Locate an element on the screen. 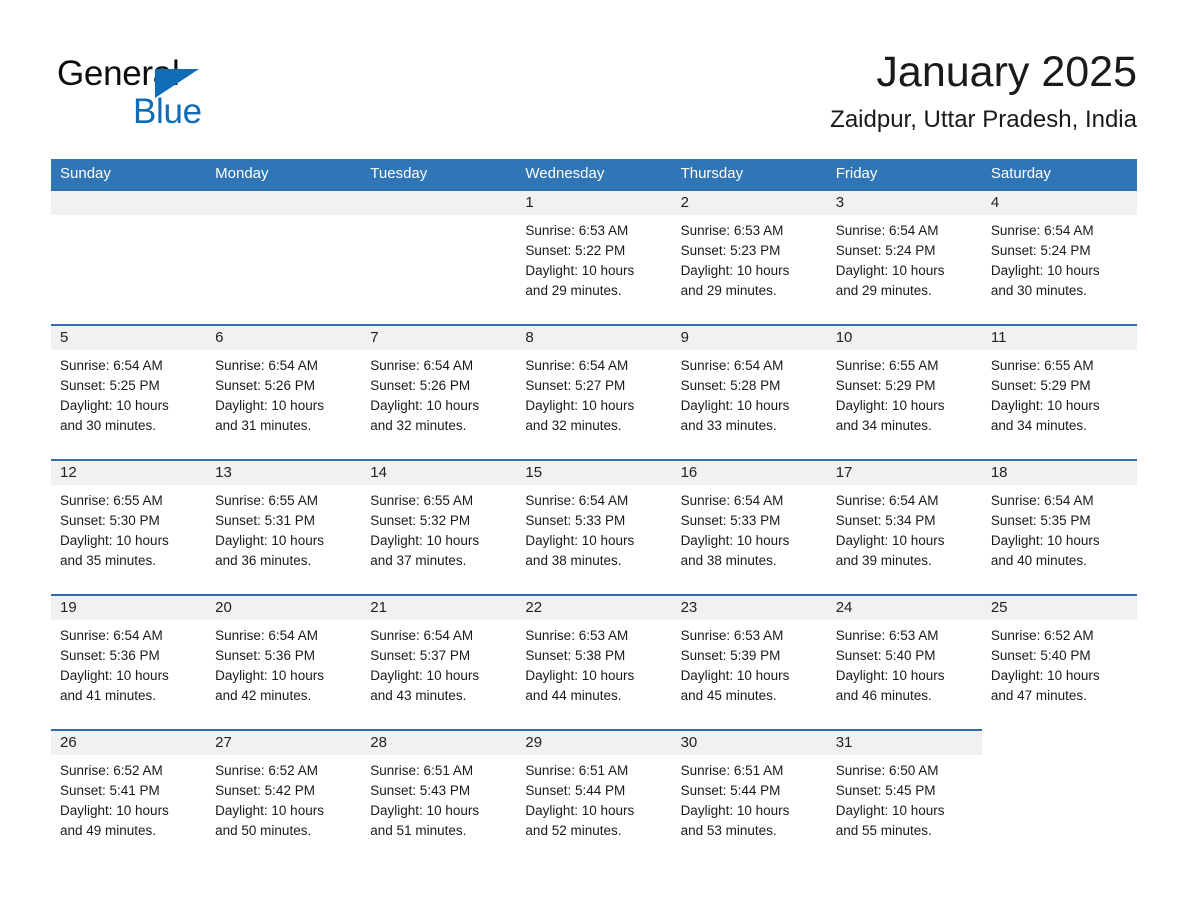  sunset-text: Sunset: 5:35 PM is located at coordinates (1040, 520).